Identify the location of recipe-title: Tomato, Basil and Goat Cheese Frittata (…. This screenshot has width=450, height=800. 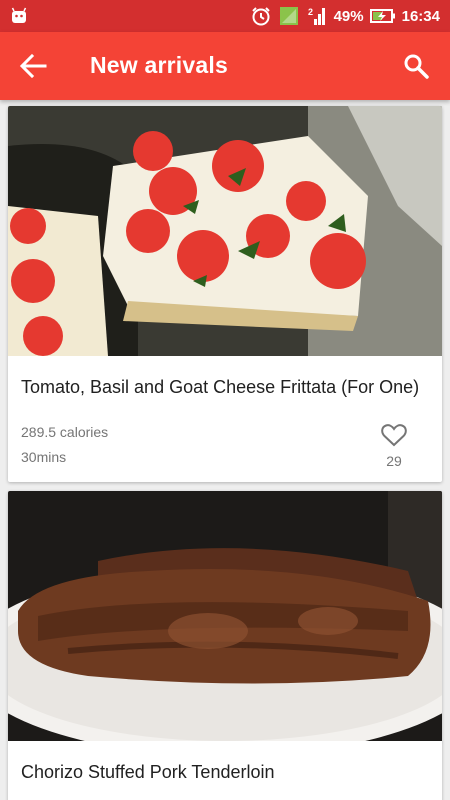
(220, 387).